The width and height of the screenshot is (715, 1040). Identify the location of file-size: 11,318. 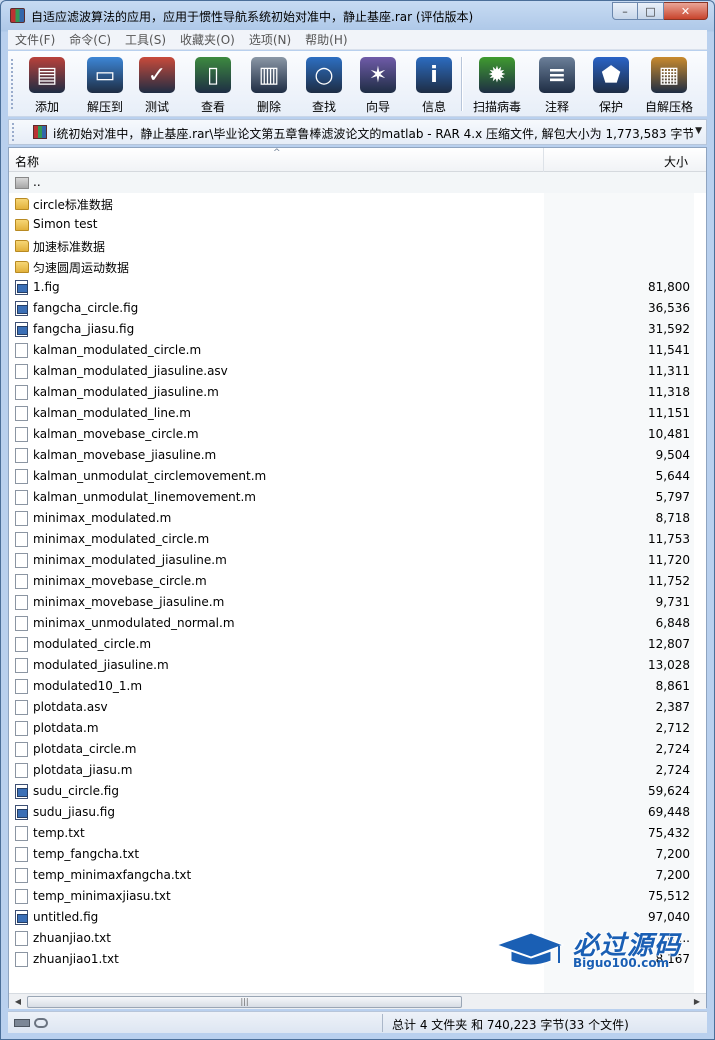
(669, 392).